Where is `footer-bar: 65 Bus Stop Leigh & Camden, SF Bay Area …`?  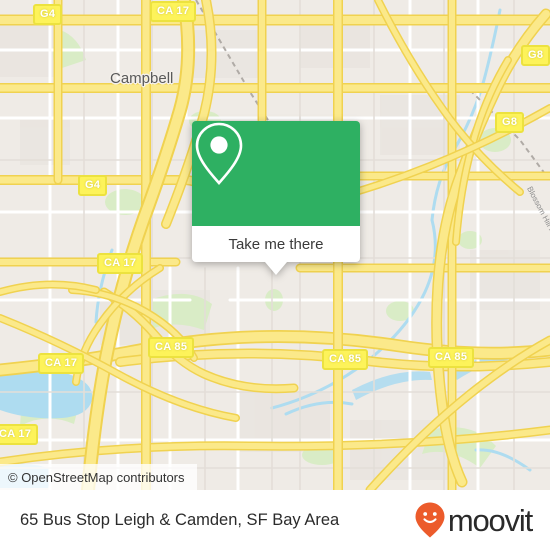
footer-bar: 65 Bus Stop Leigh & Camden, SF Bay Area … is located at coordinates (275, 520).